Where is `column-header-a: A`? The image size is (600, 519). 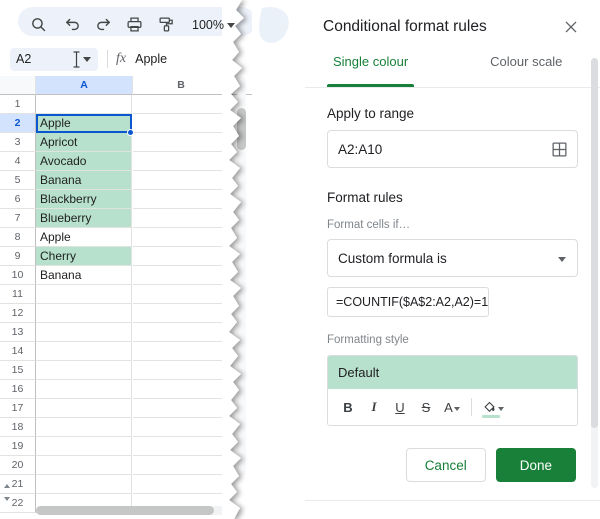
column-header-a: A is located at coordinates (84, 85).